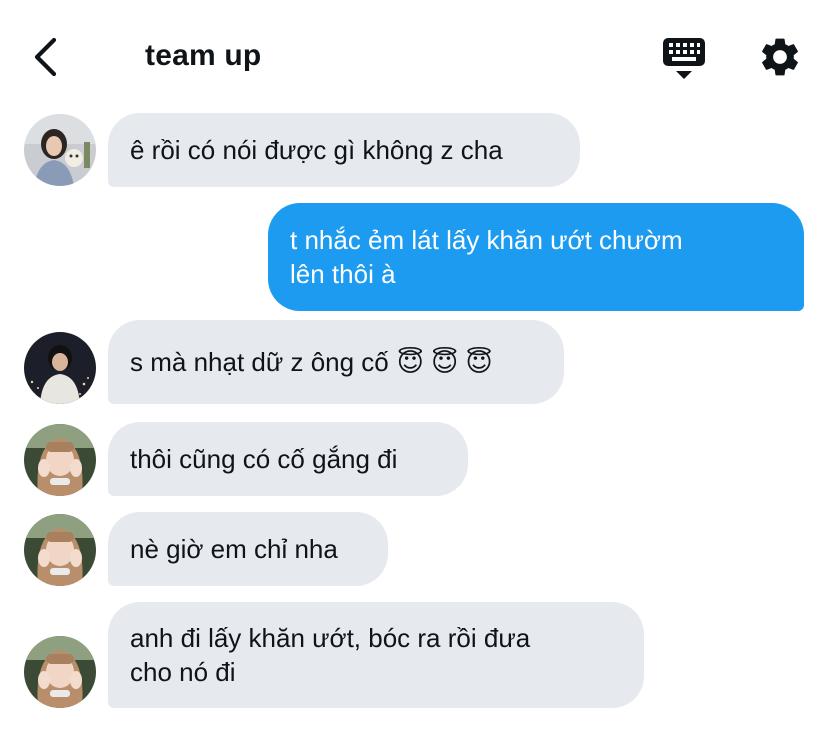  Describe the element at coordinates (264, 459) in the screenshot. I see `message-text: thôi cũng có cố gắng đi` at that location.